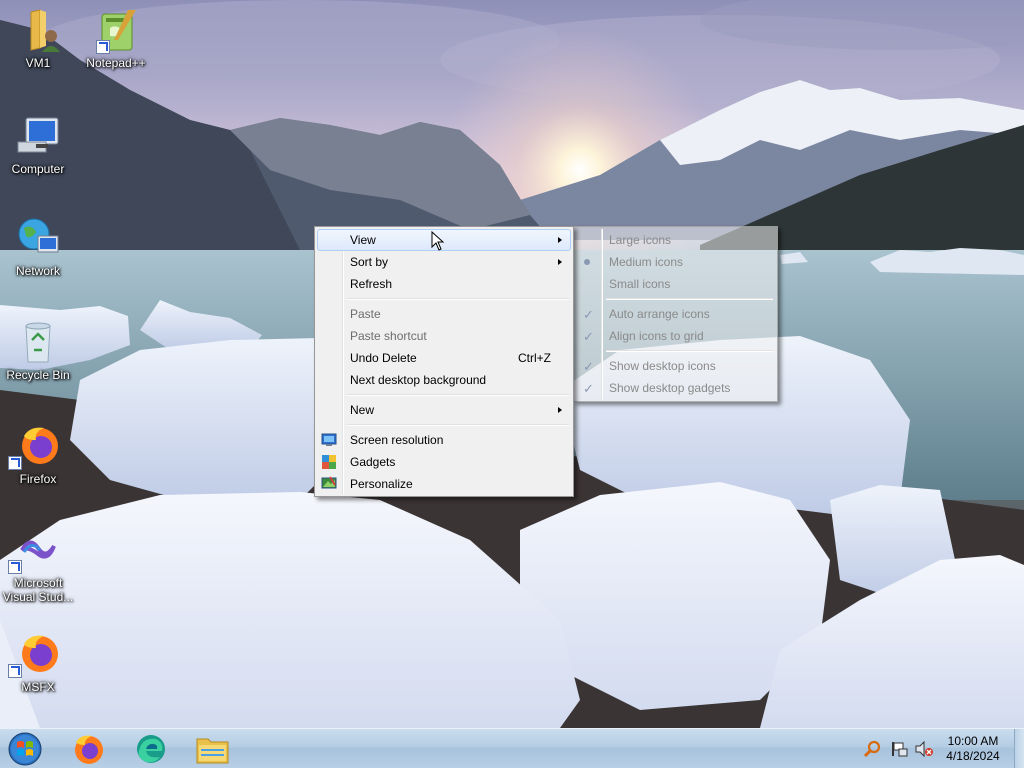 The height and width of the screenshot is (768, 1024). I want to click on taskbar-file-explorer, so click(212, 749).